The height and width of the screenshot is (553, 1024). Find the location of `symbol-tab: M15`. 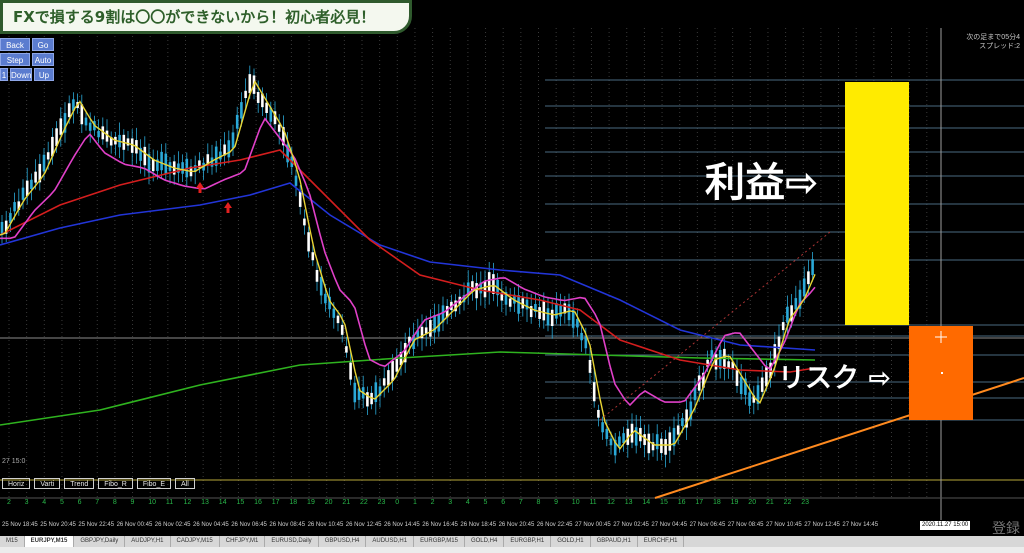

symbol-tab: M15 is located at coordinates (12, 541).